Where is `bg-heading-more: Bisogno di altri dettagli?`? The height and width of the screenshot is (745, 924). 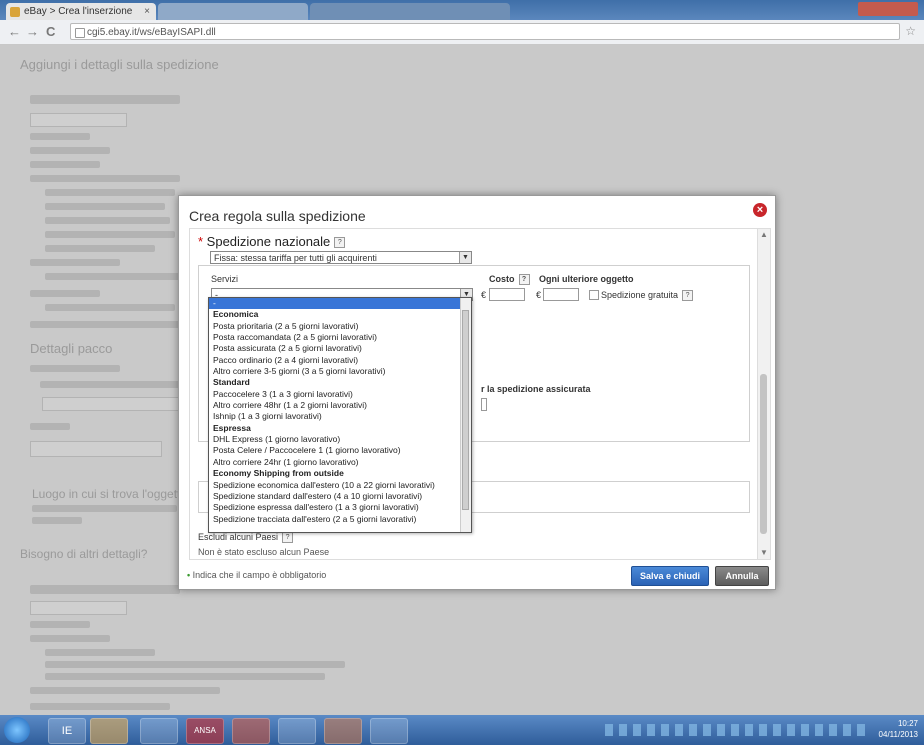
bg-heading-more: Bisogno di altri dettagli? is located at coordinates (84, 554).